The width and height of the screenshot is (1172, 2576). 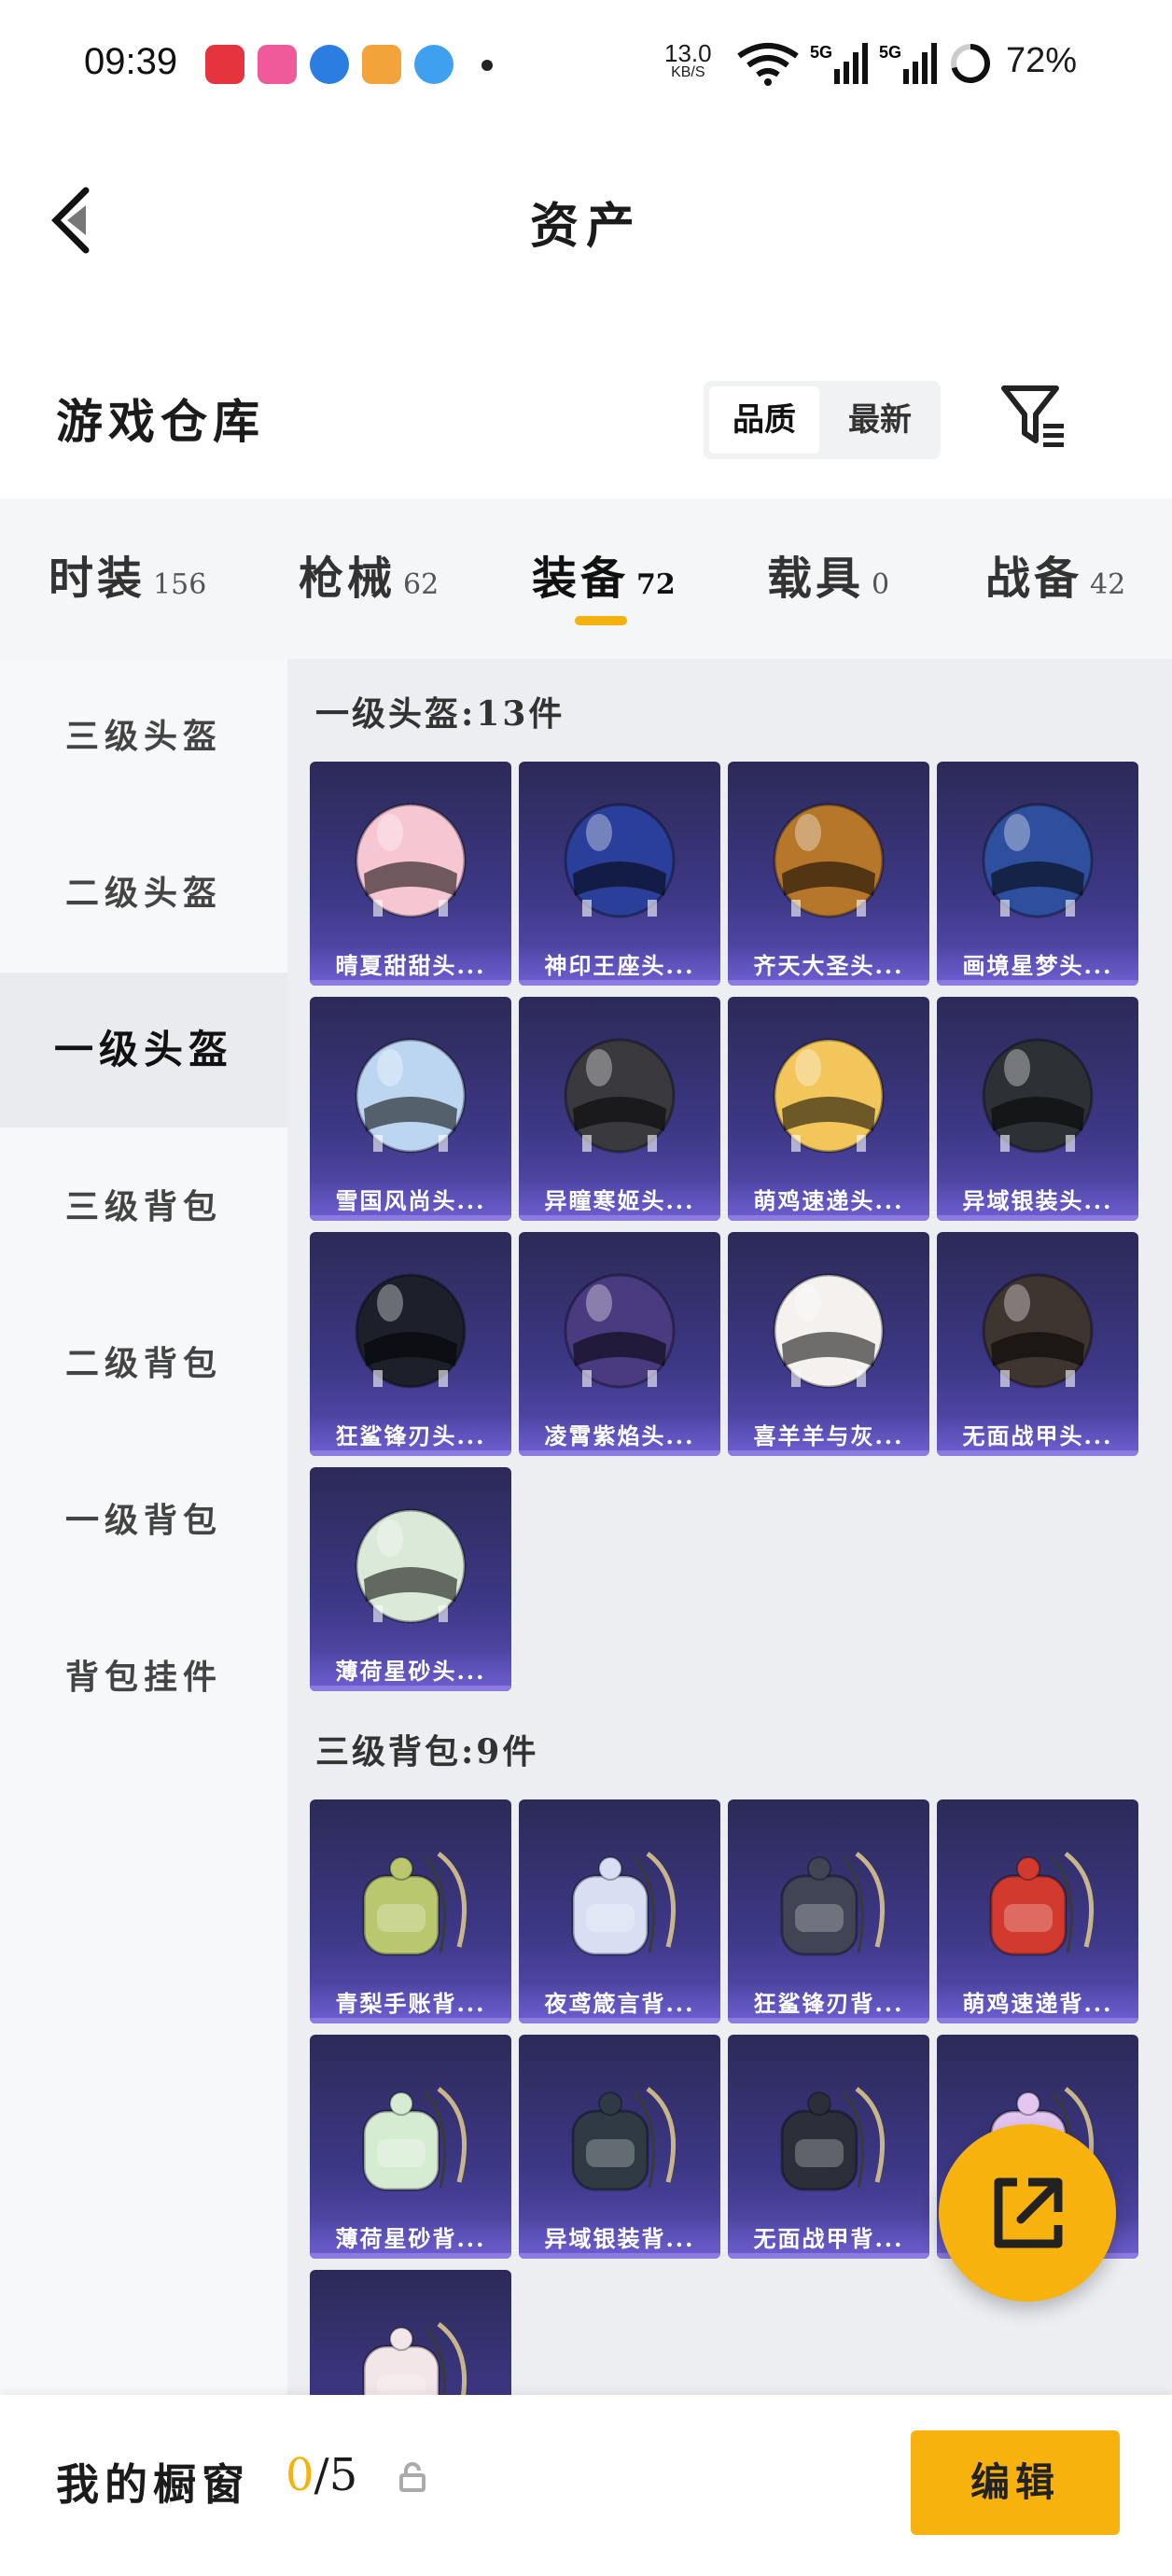 What do you see at coordinates (427, 1751) in the screenshot?
I see `section-title-backpacks: 三级背包:9件` at bounding box center [427, 1751].